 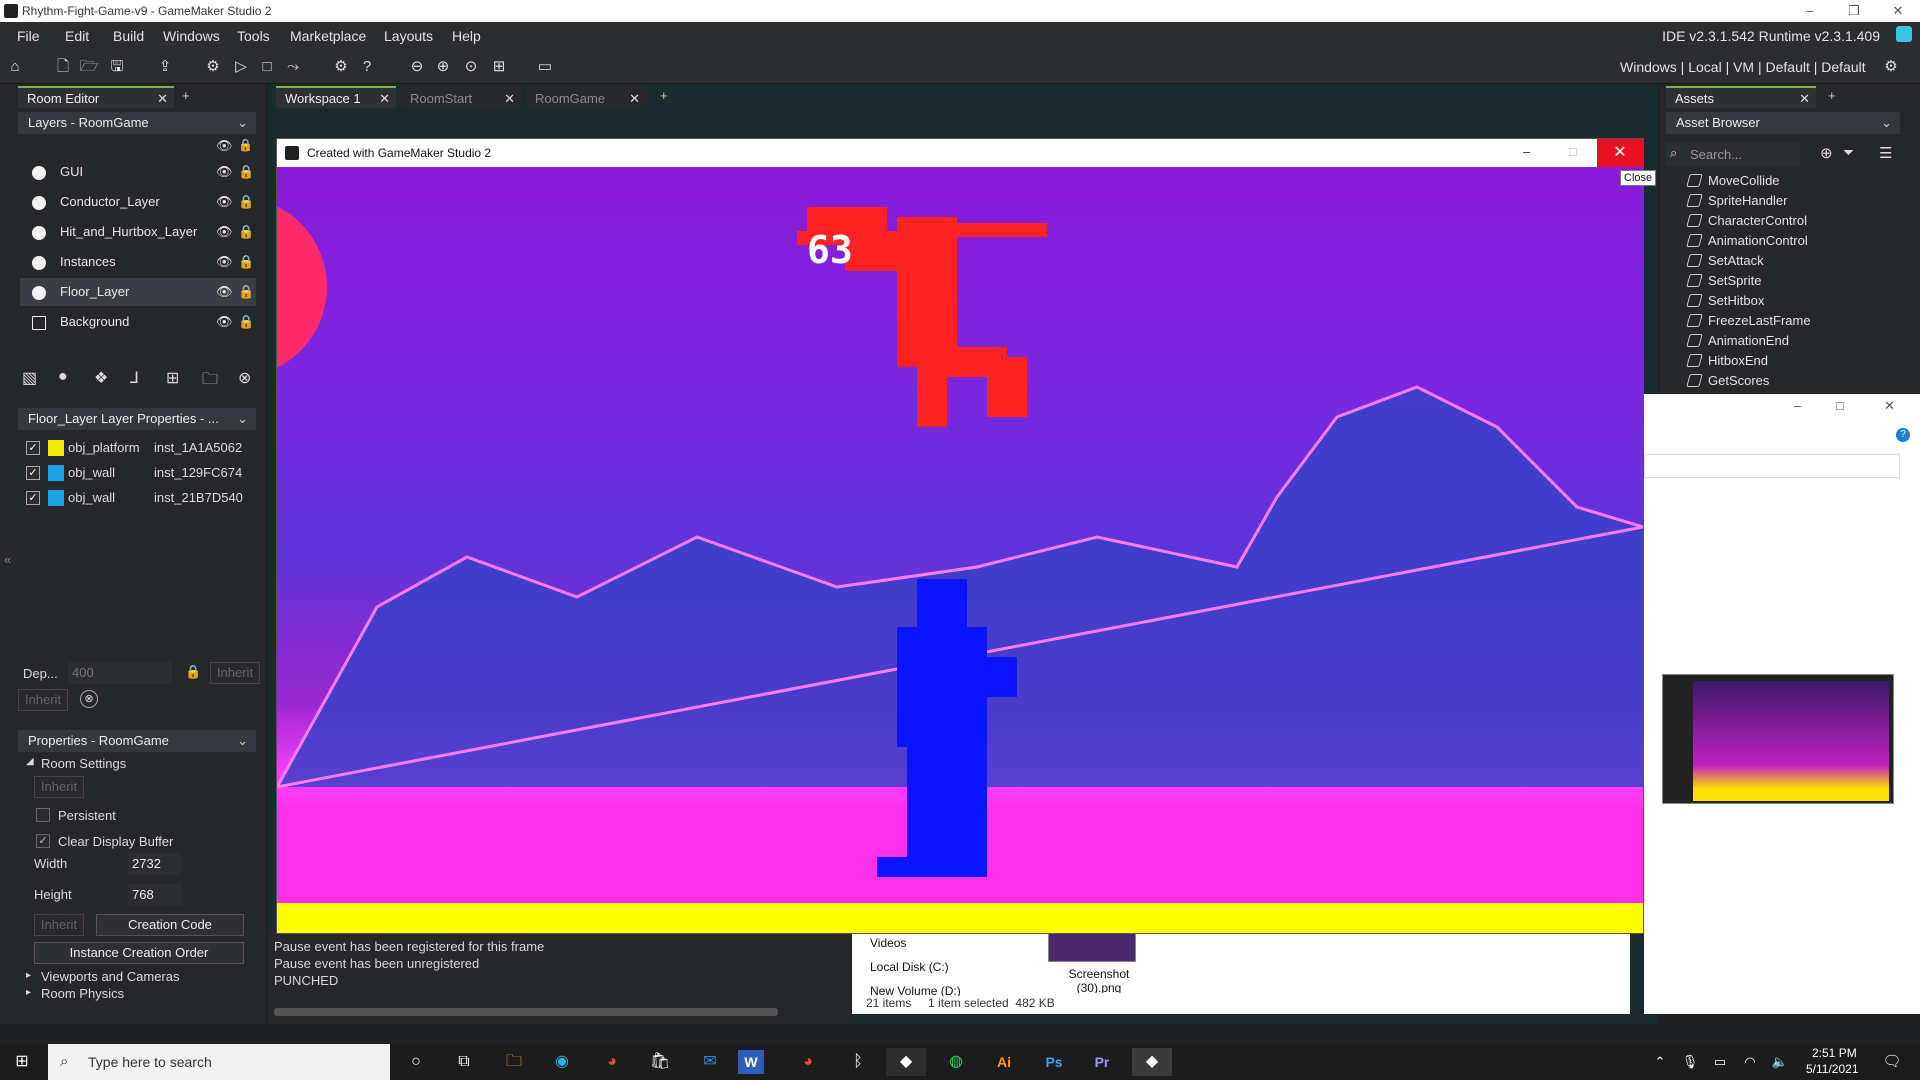 I want to click on fit-icon: ⊞, so click(x=499, y=67).